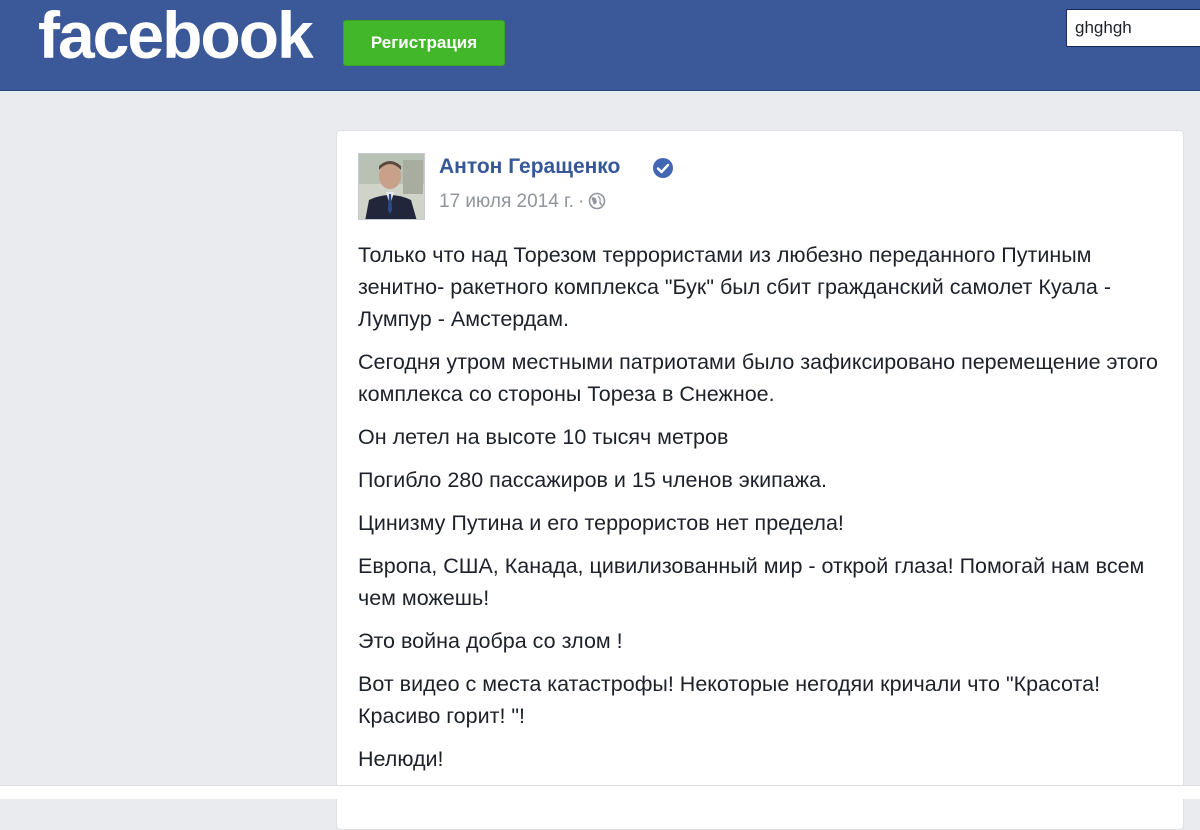 The height and width of the screenshot is (830, 1200). Describe the element at coordinates (176, 37) in the screenshot. I see `facebook-logo: facebook` at that location.